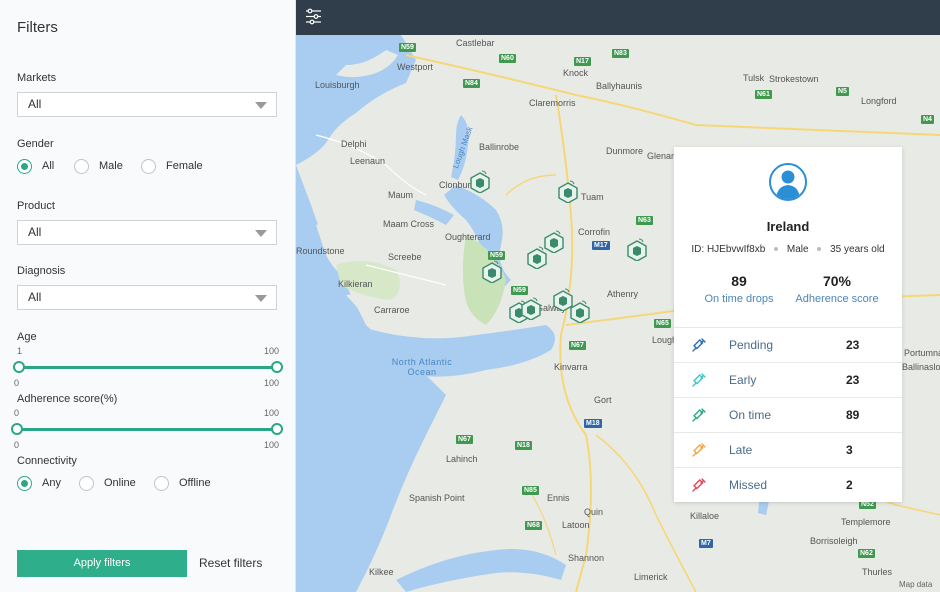 This screenshot has height=592, width=940. I want to click on status-row-pending: Pending 23, so click(788, 344).